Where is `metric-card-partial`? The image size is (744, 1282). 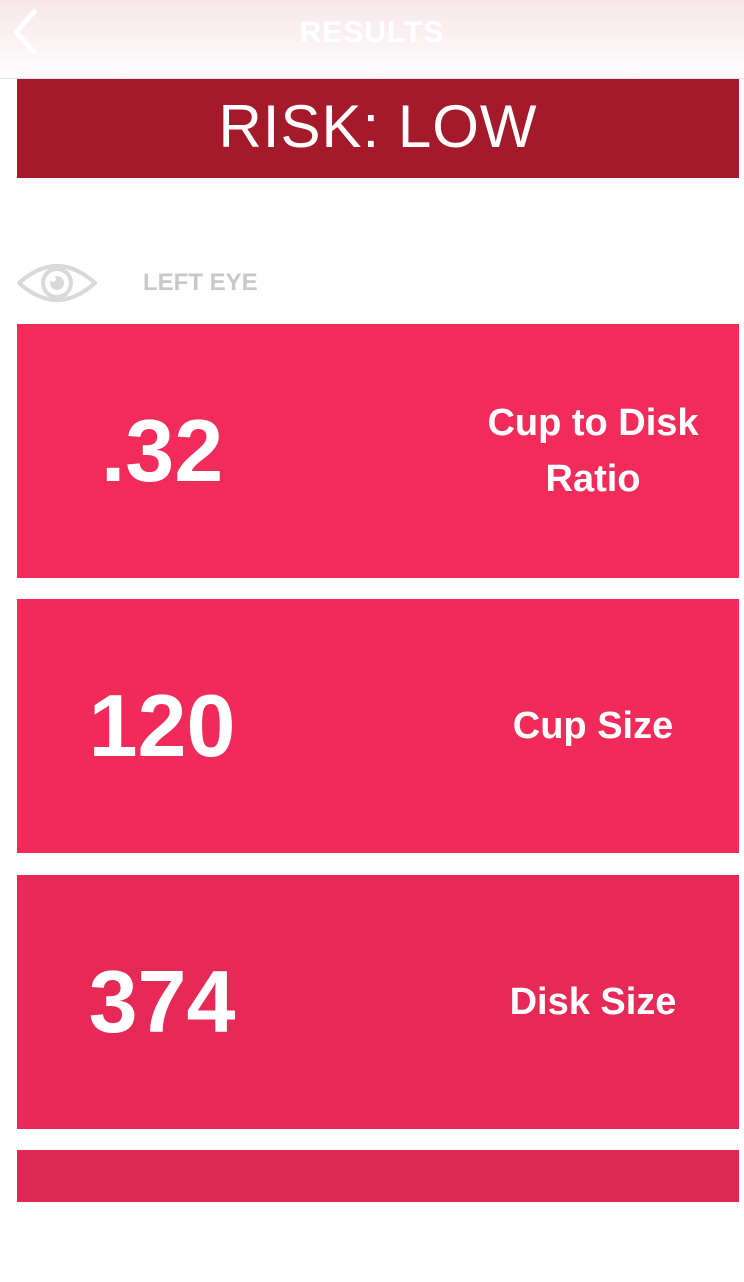
metric-card-partial is located at coordinates (378, 1176).